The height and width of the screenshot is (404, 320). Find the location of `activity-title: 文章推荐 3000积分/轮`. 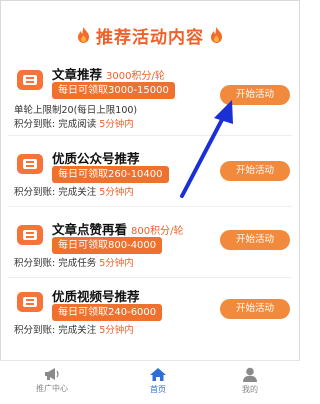

activity-title: 文章推荐 3000积分/轮 is located at coordinates (108, 74).